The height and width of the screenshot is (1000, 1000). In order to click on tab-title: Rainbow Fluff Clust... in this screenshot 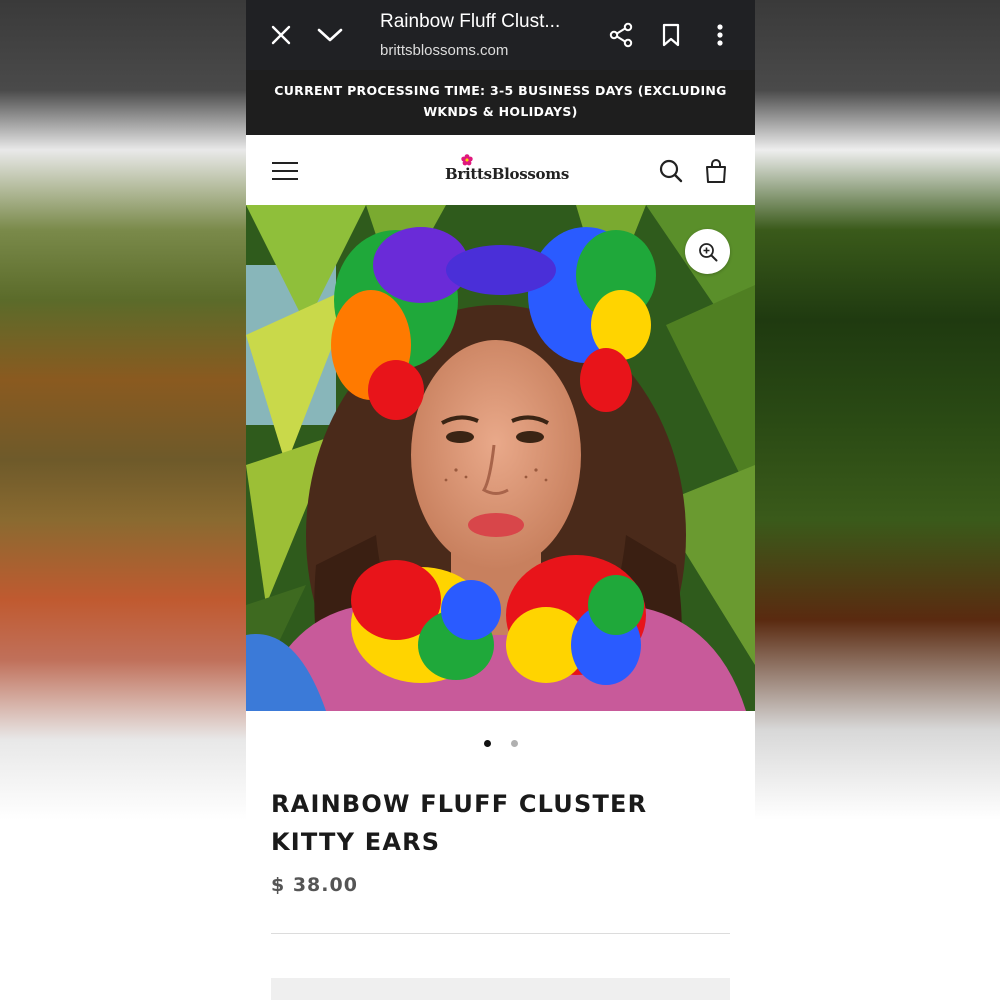, I will do `click(470, 21)`.